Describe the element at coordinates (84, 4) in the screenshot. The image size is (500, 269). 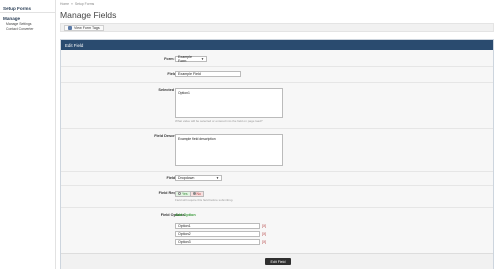
I see `breadcrumb-current: Setup Forms` at that location.